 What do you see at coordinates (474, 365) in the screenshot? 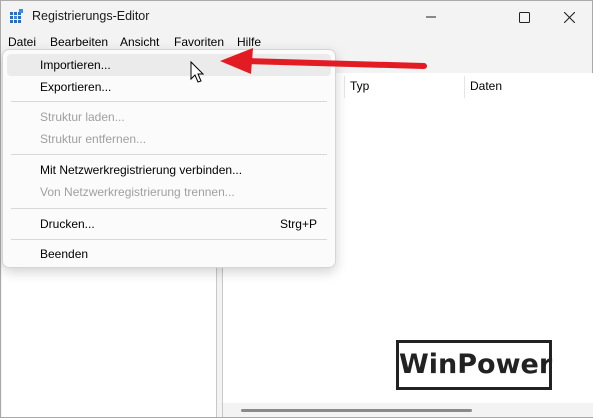
I see `winpower-watermark-logo: WinPower` at bounding box center [474, 365].